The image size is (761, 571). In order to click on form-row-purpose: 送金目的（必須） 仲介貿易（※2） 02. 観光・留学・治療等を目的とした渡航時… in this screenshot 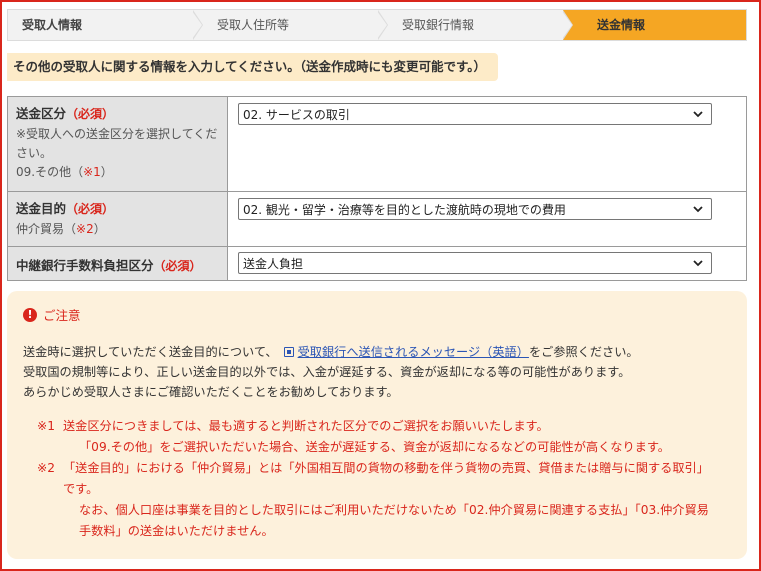, I will do `click(377, 219)`.